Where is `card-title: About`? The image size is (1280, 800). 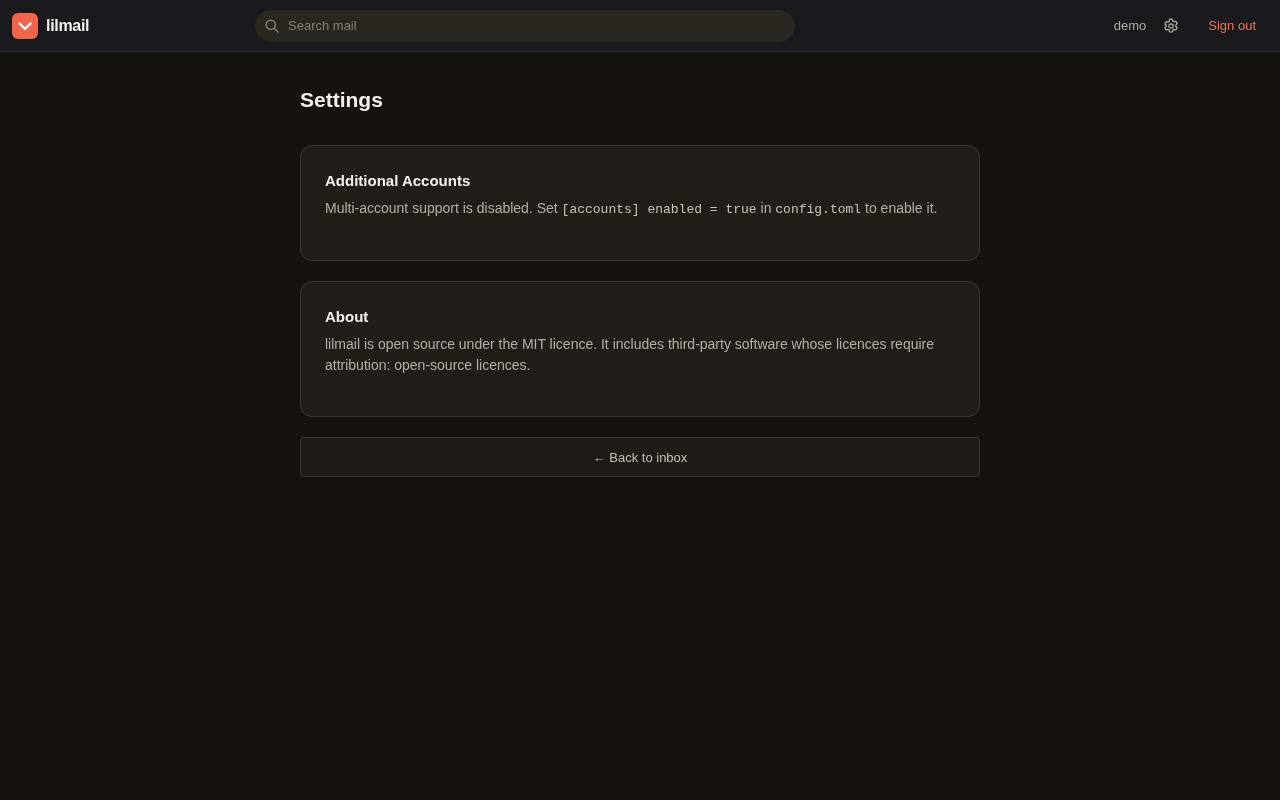 card-title: About is located at coordinates (347, 317).